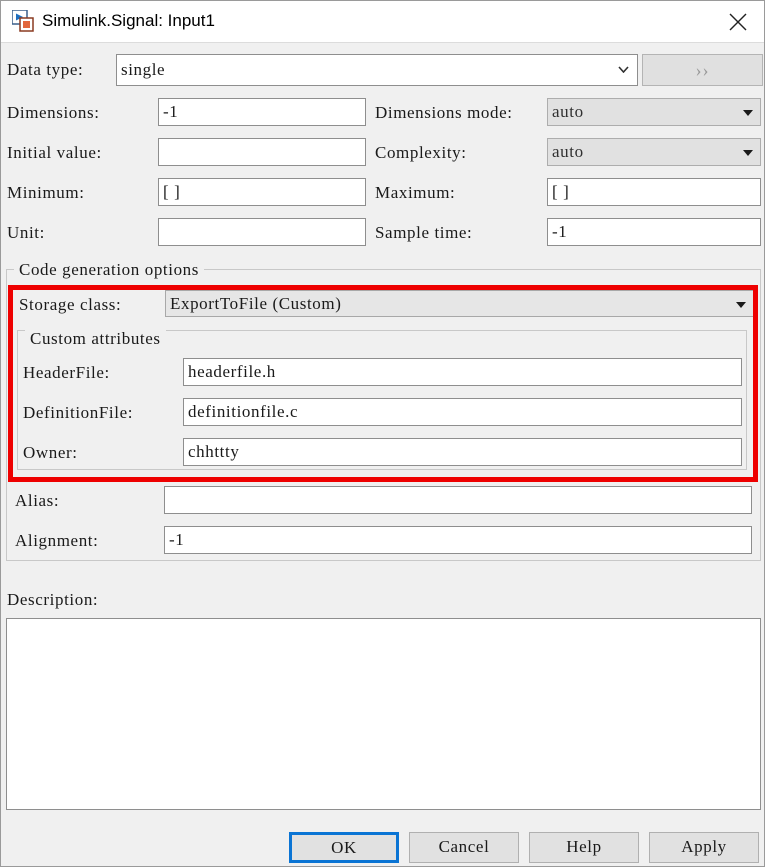 This screenshot has width=765, height=867. I want to click on minimum-input: [ ], so click(262, 192).